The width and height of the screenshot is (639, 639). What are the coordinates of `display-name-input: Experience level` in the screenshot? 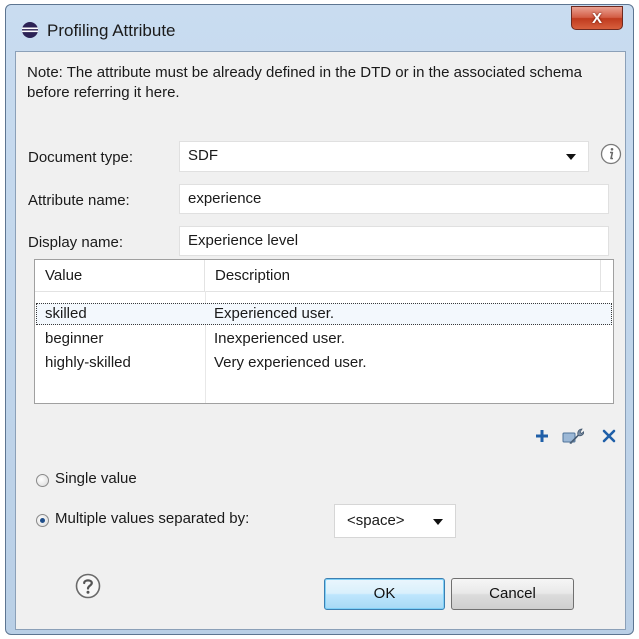 It's located at (394, 241).